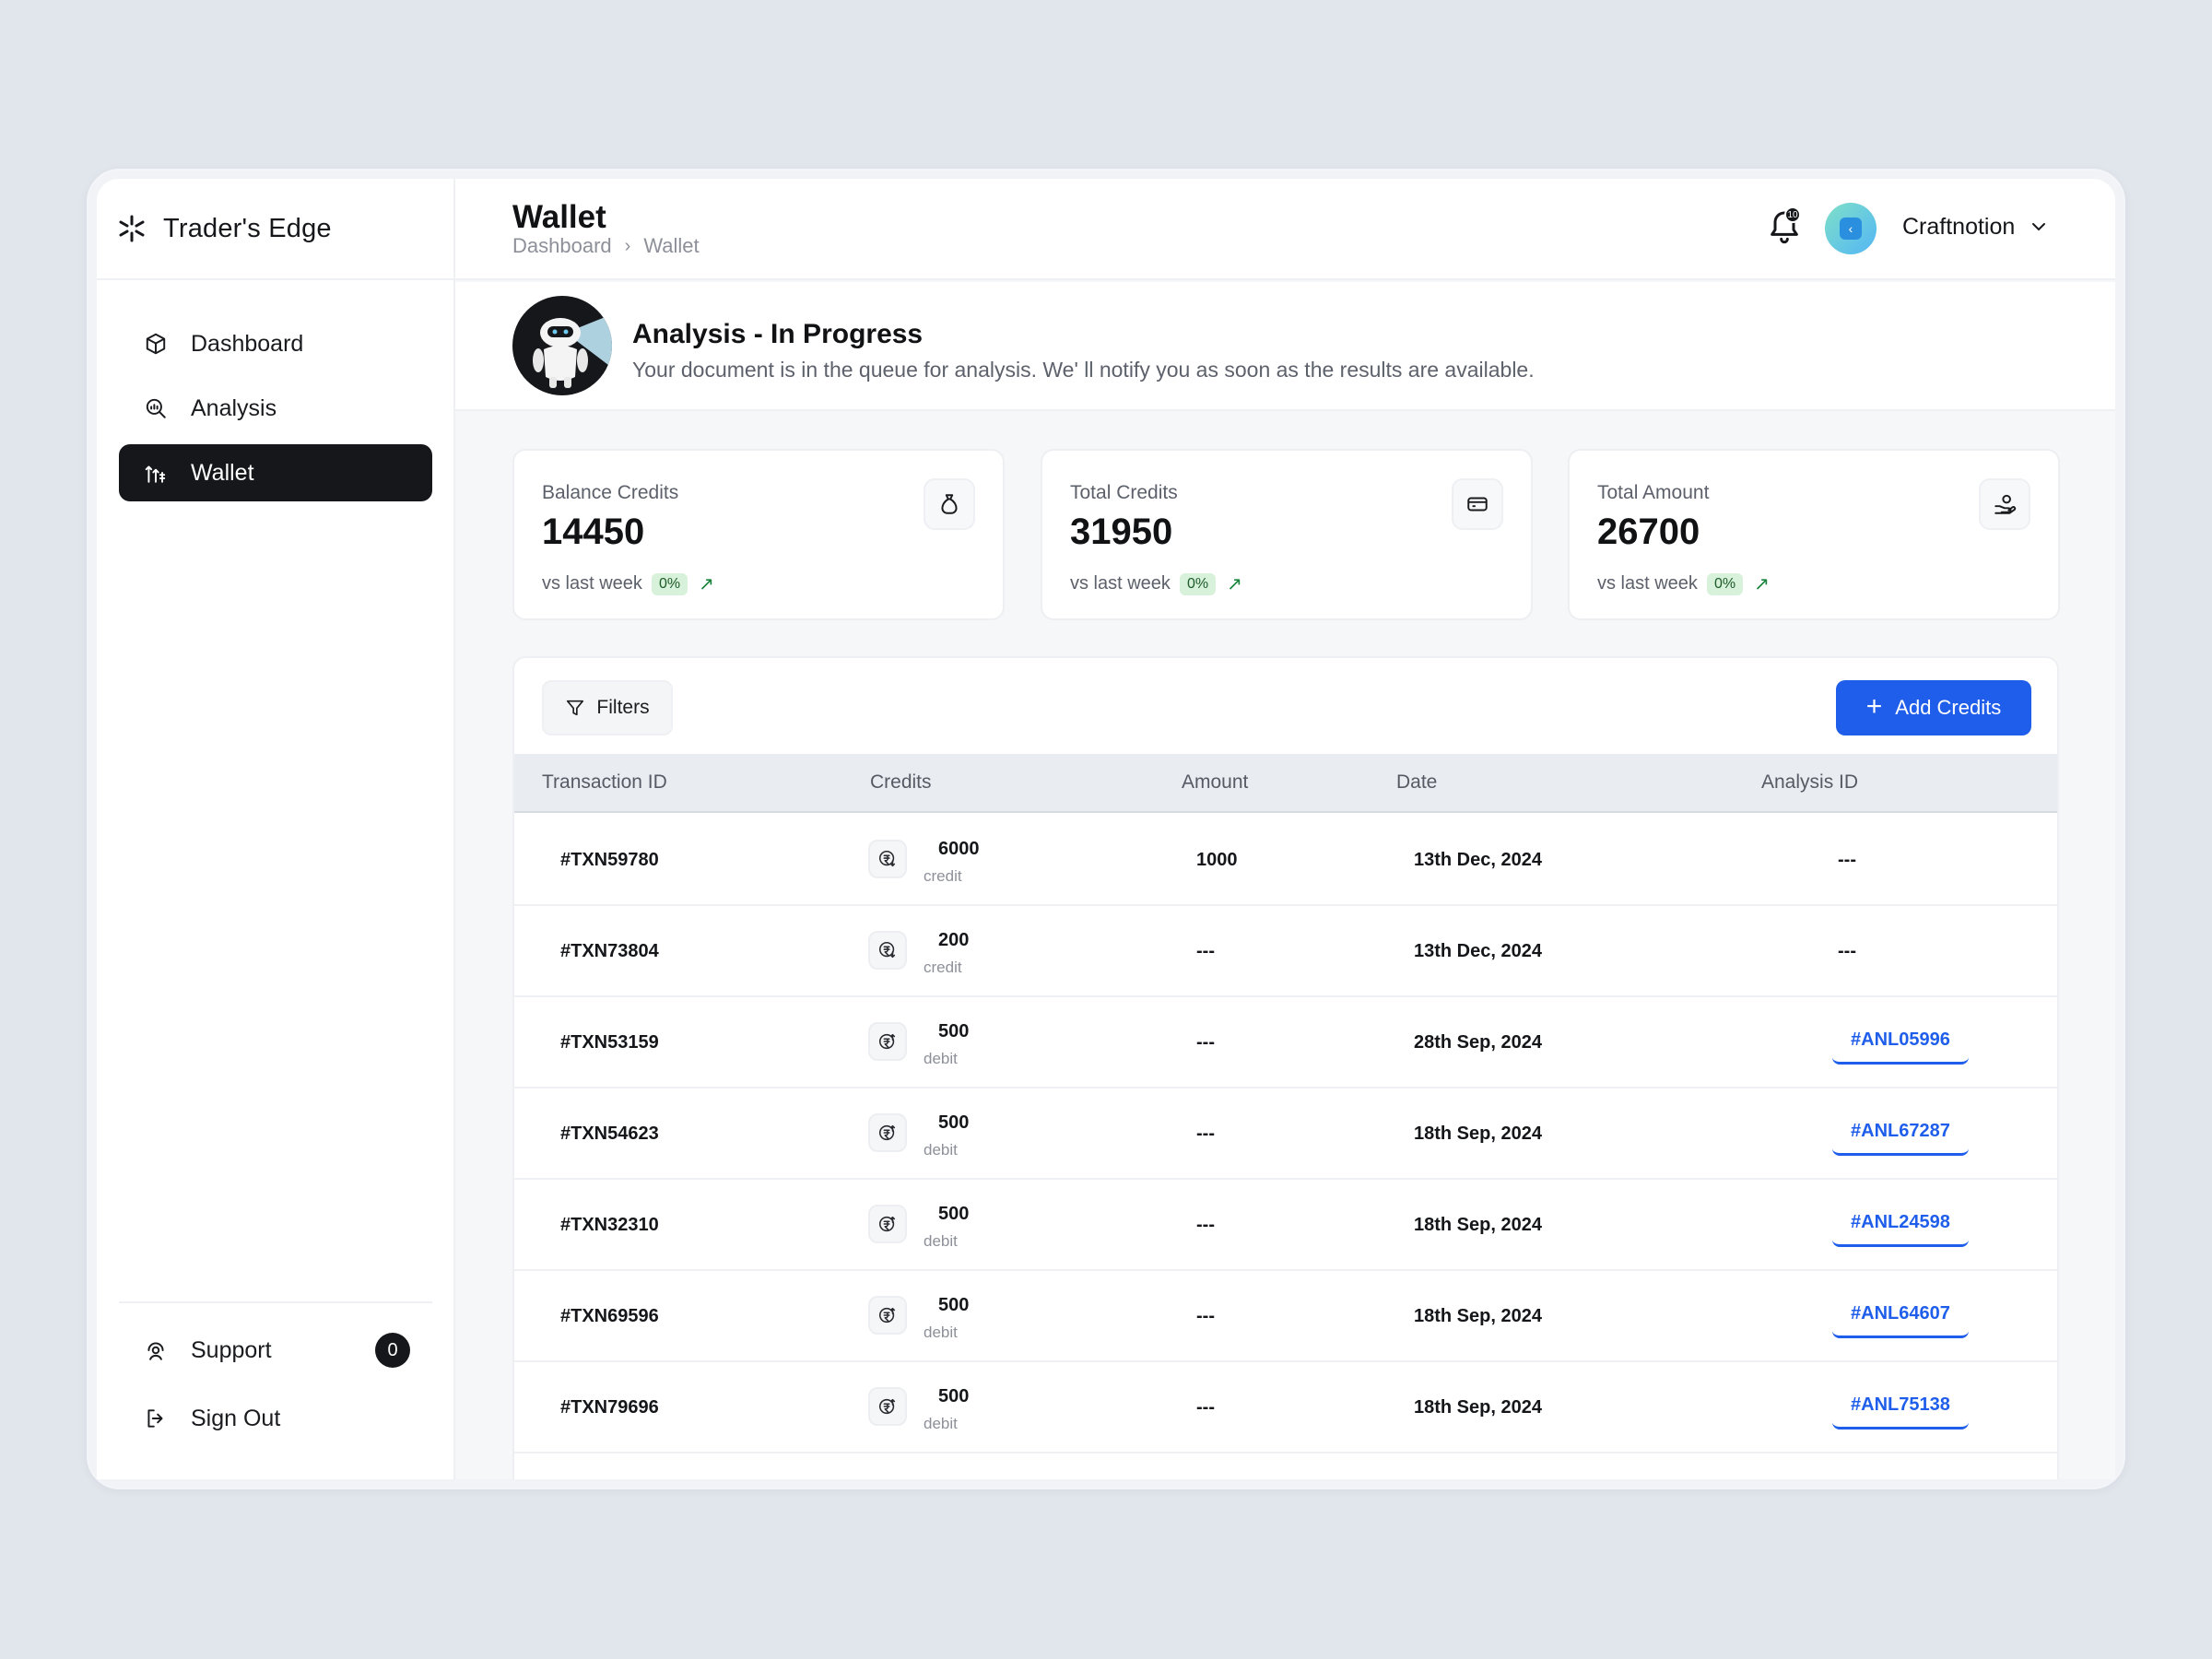 The width and height of the screenshot is (2212, 1659). I want to click on avatar: ‹, so click(1851, 228).